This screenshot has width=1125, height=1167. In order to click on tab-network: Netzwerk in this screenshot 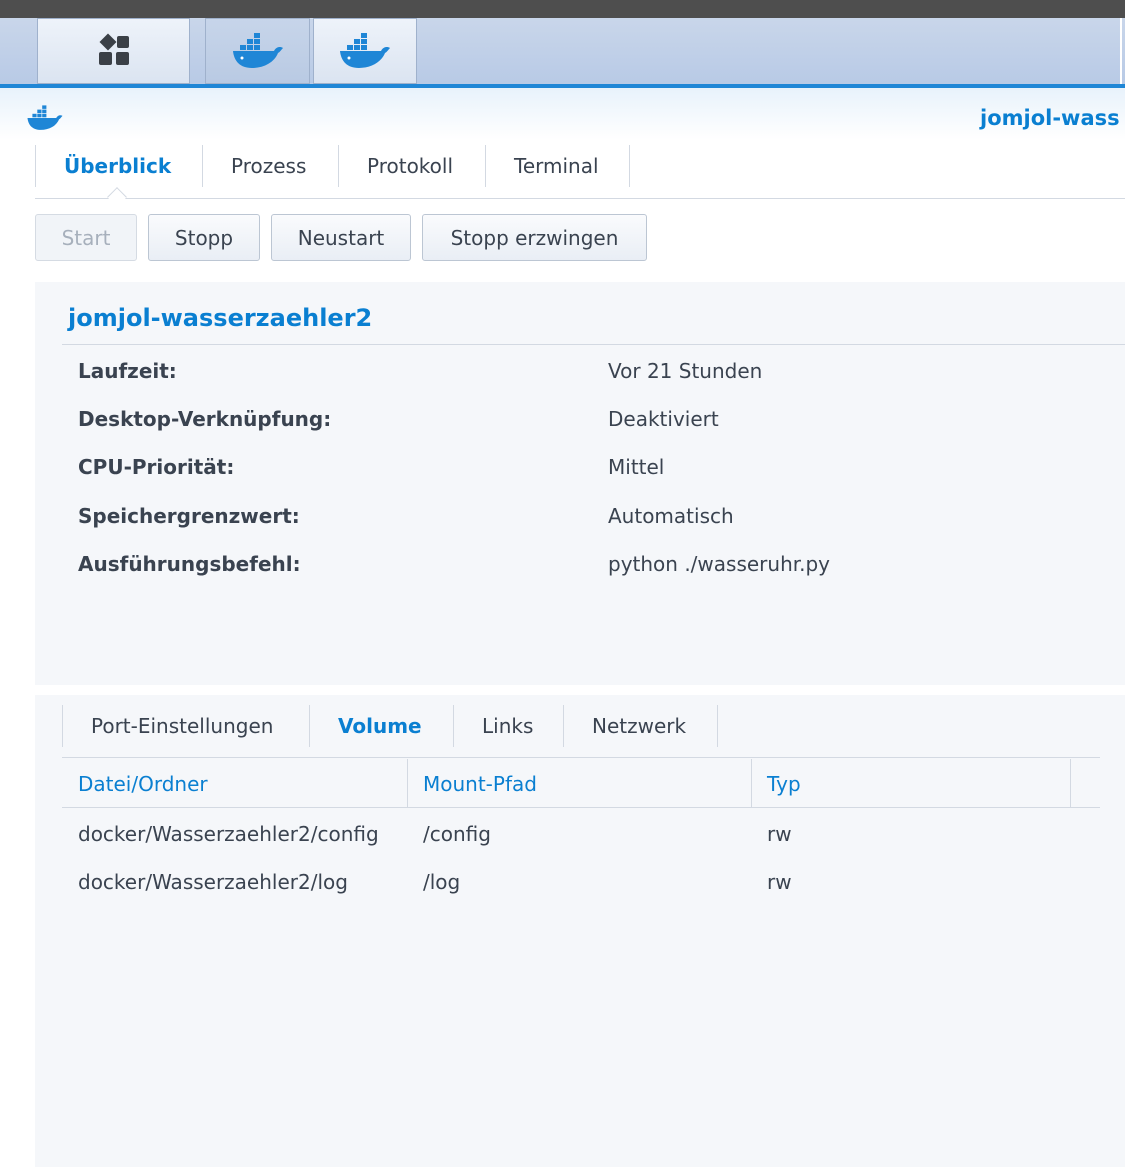, I will do `click(640, 726)`.